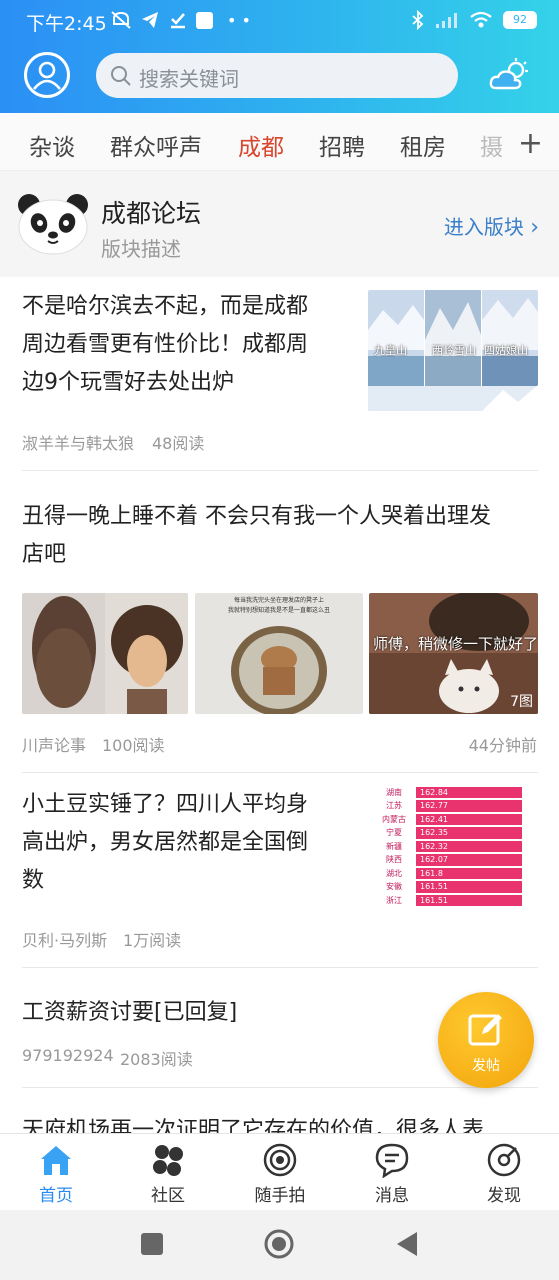 This screenshot has width=559, height=1280. I want to click on height-table-province: 内蒙古, so click(394, 819).